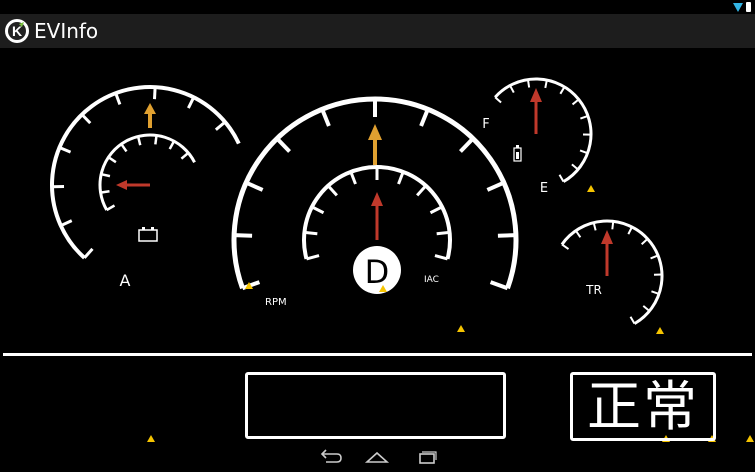  Describe the element at coordinates (276, 302) in the screenshot. I see `rpm-label: RPM` at that location.